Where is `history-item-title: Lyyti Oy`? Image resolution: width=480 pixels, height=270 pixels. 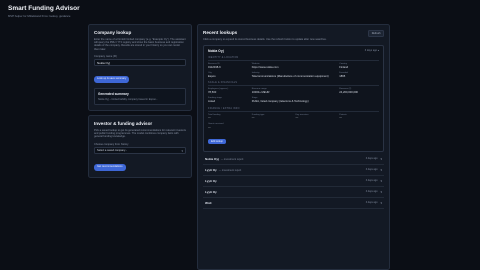
history-item-title: Lyyti Oy is located at coordinates (212, 181).